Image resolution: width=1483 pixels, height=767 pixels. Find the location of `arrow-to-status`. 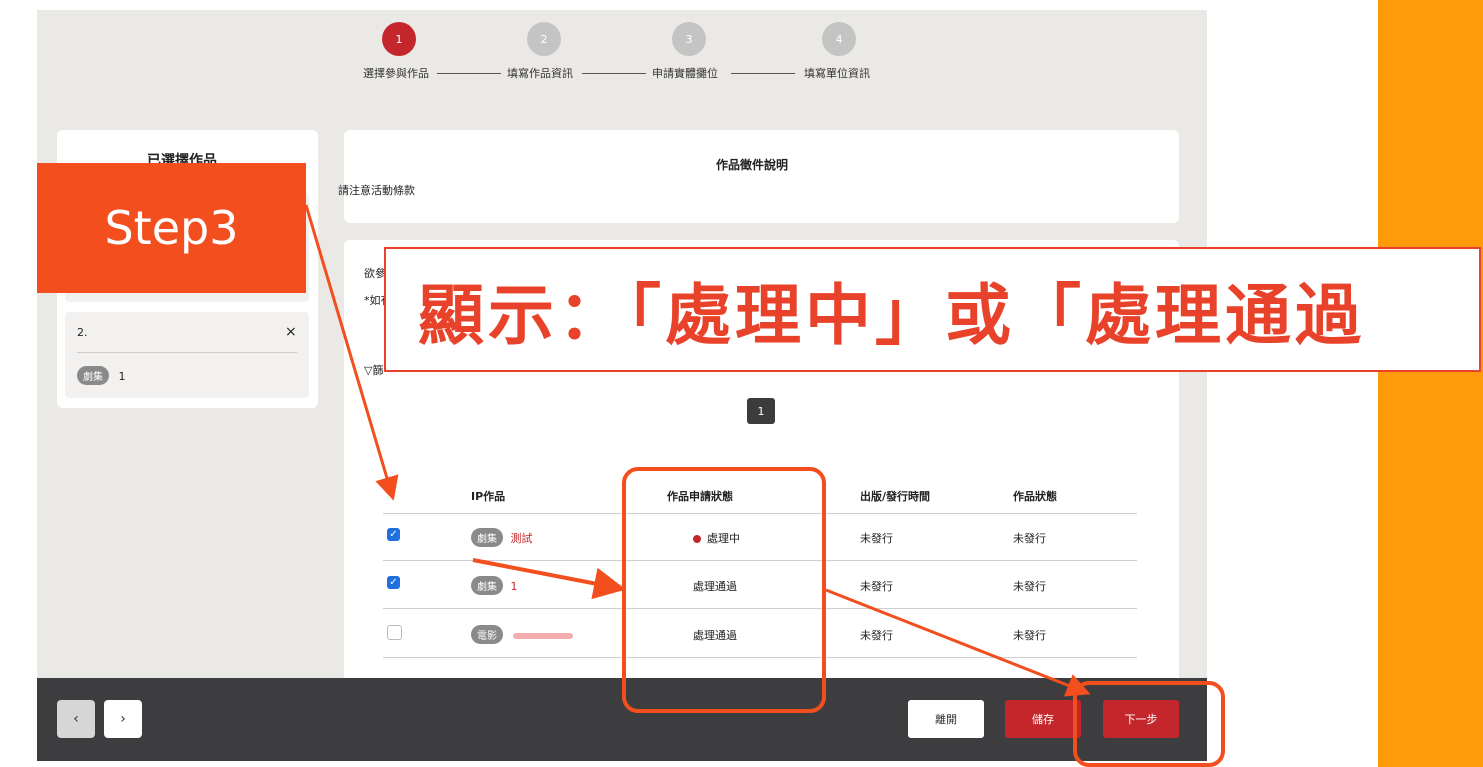

arrow-to-status is located at coordinates (549, 579).